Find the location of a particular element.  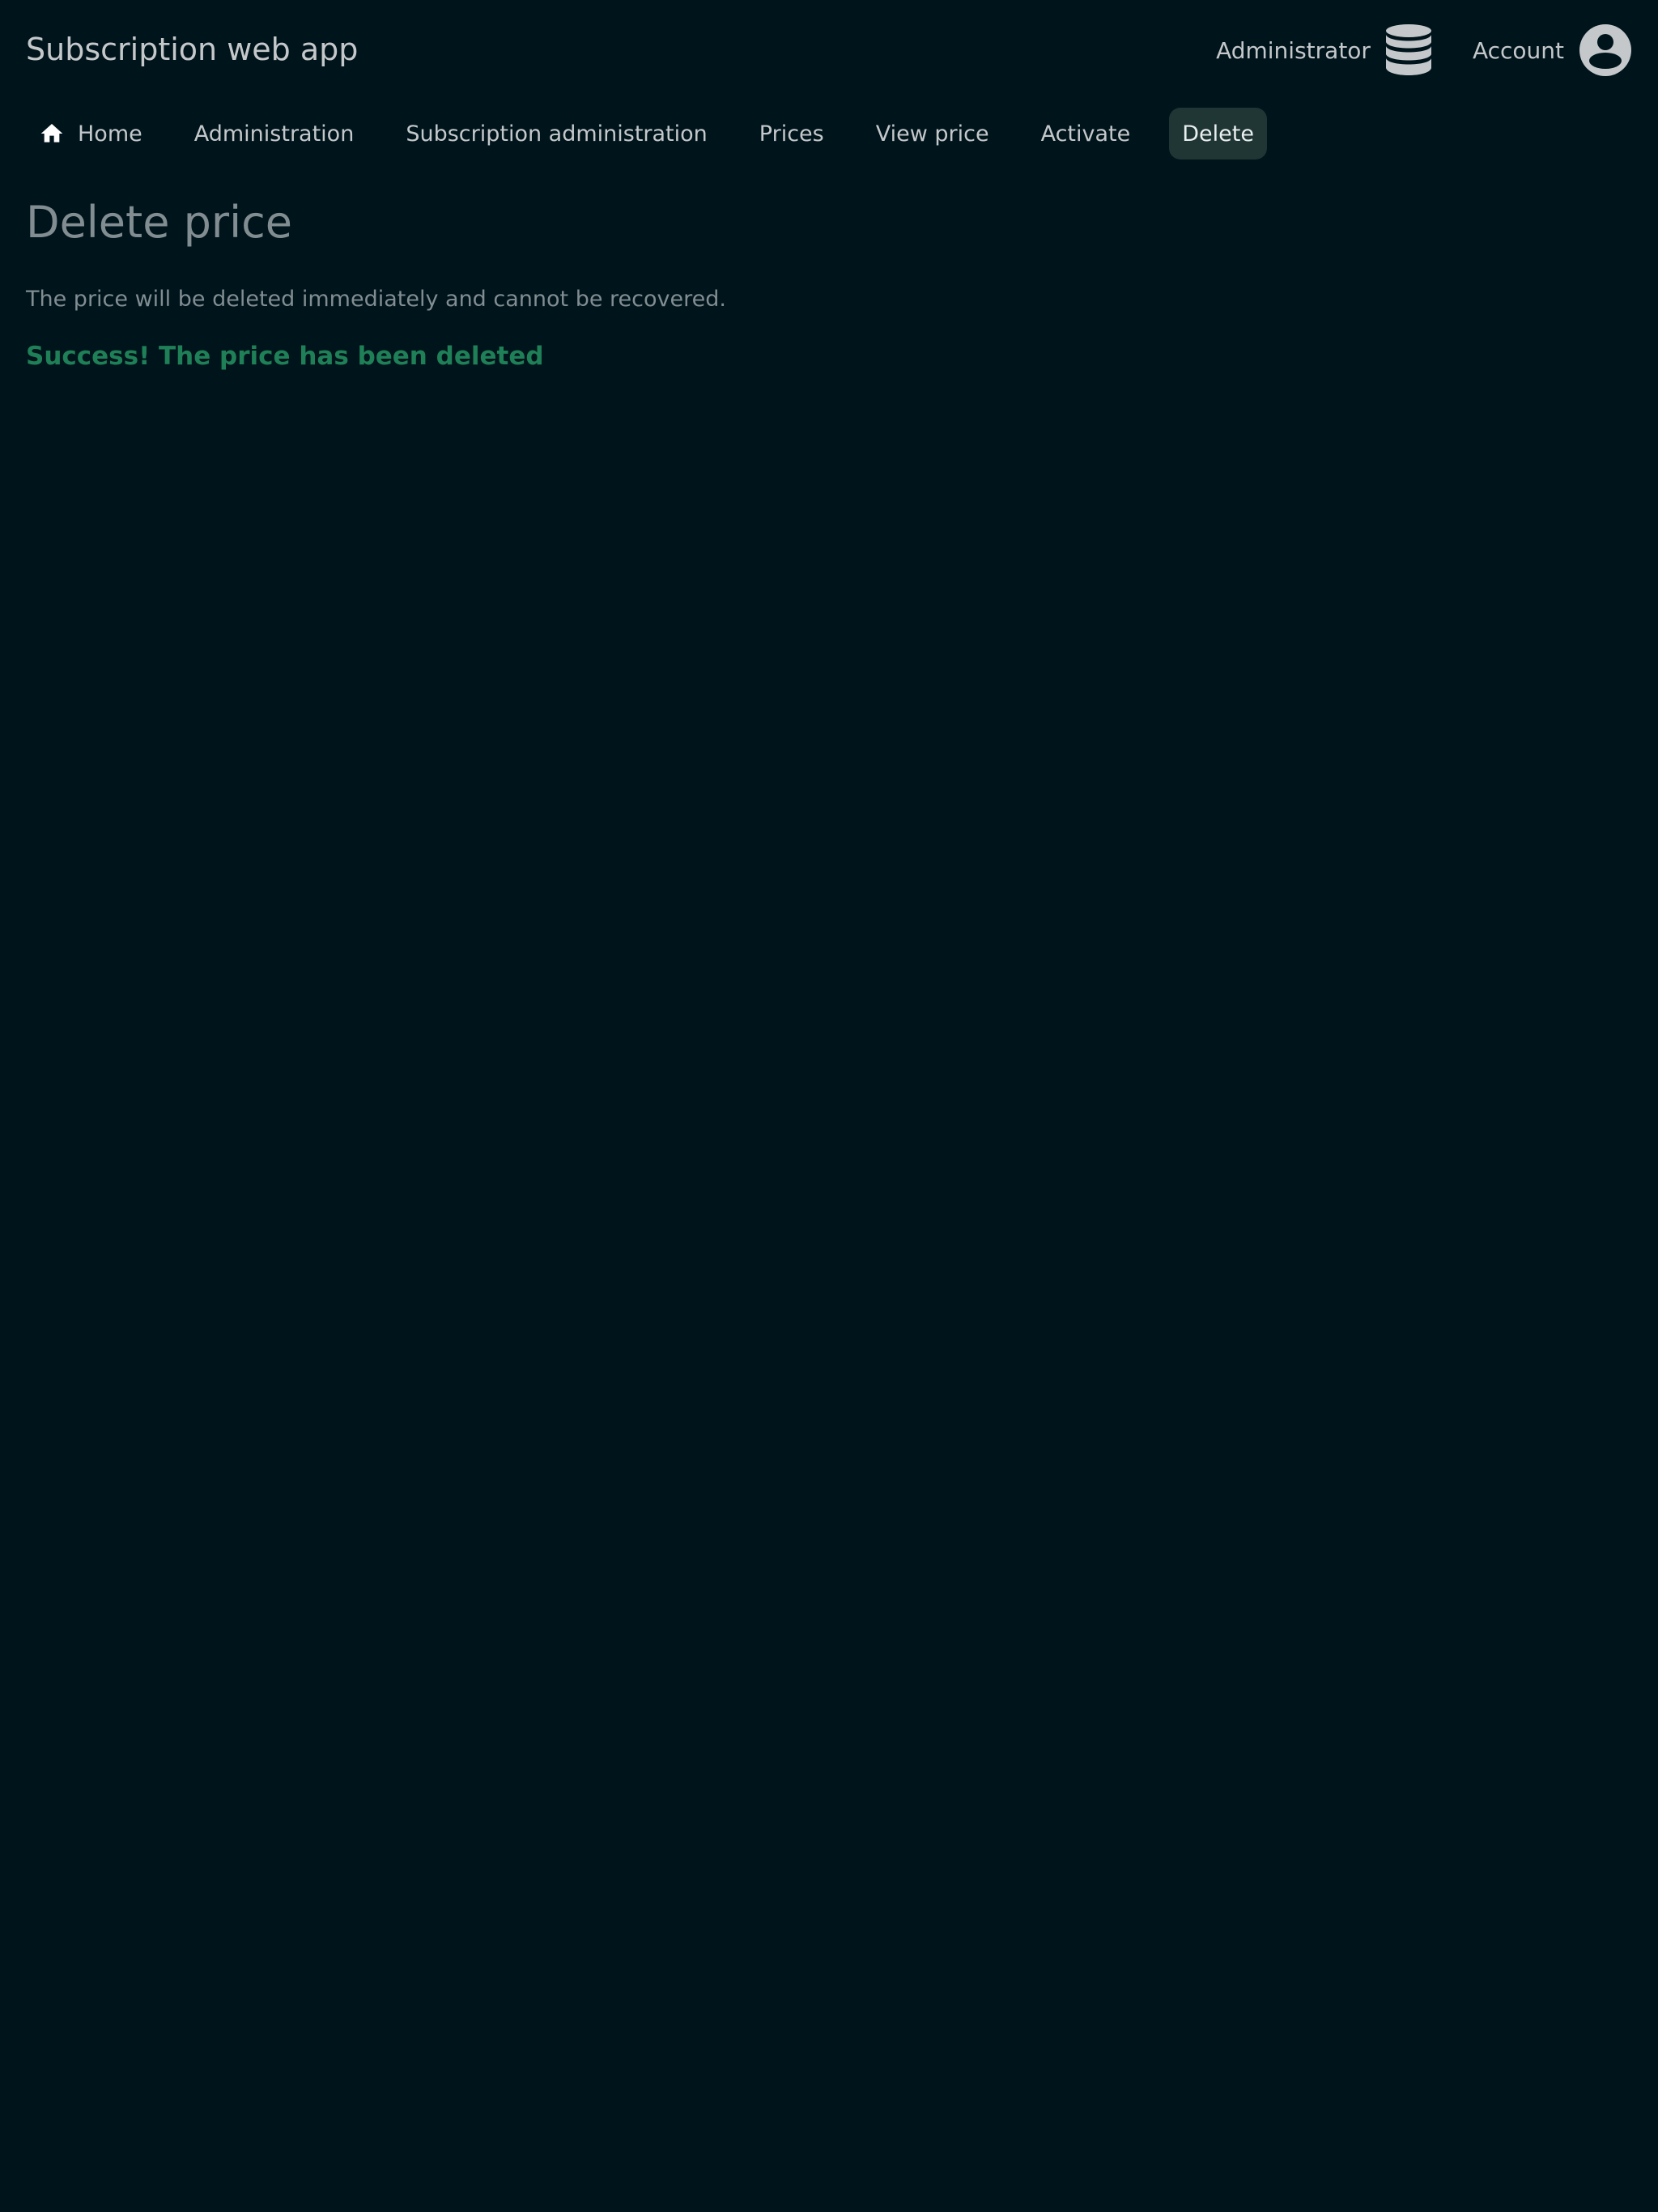

nav-item-label: Prices is located at coordinates (791, 134).